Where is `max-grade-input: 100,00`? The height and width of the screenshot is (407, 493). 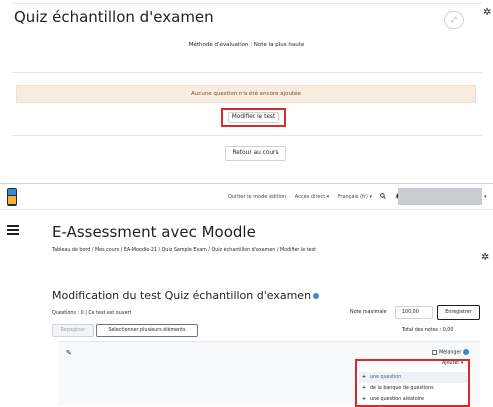 max-grade-input: 100,00 is located at coordinates (414, 312).